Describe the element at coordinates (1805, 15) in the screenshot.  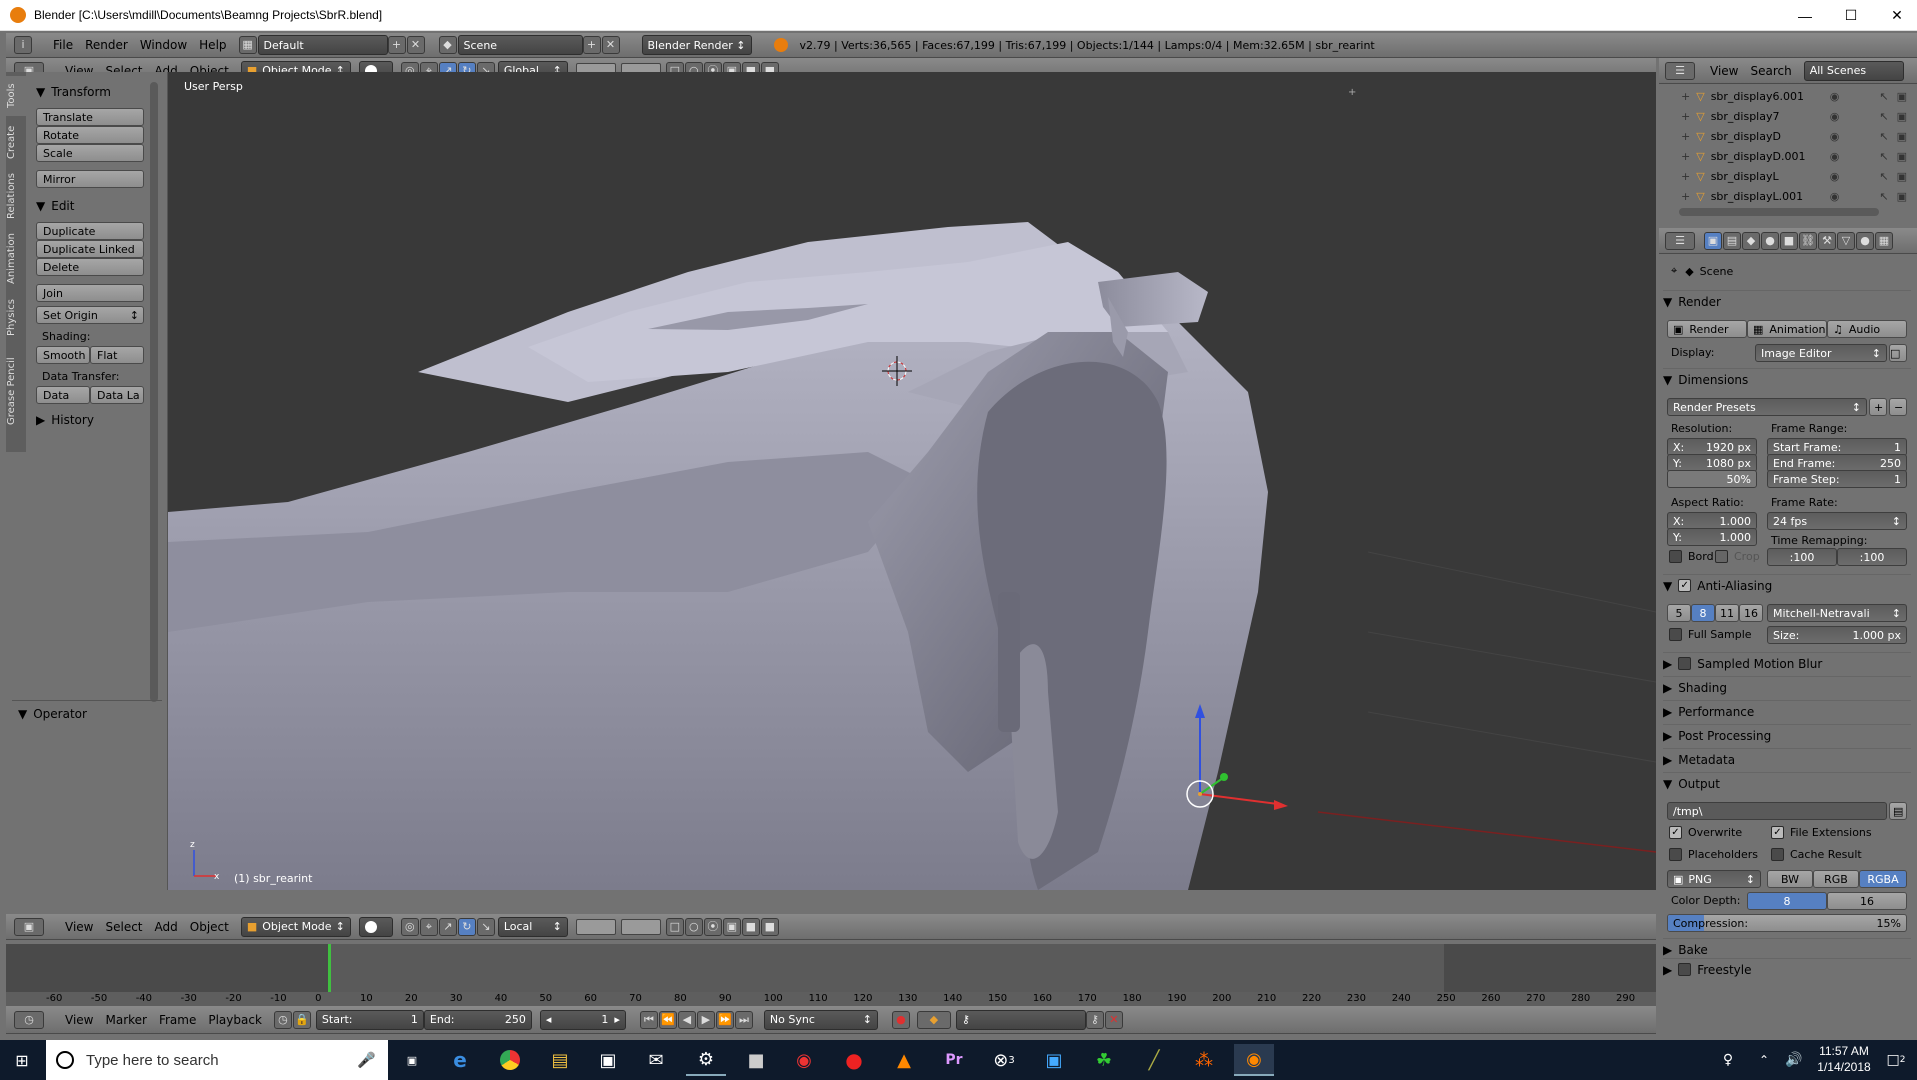
I see `minimize-button: —` at that location.